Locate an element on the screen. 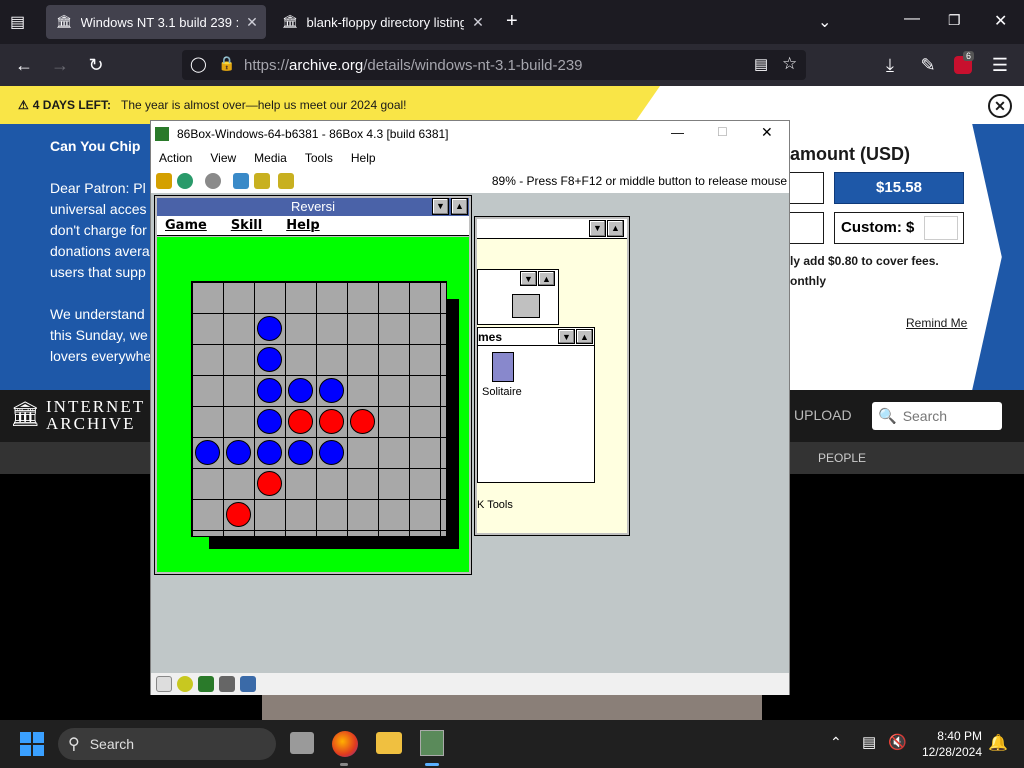 This screenshot has height=768, width=1024. 86box-icon is located at coordinates (162, 134).